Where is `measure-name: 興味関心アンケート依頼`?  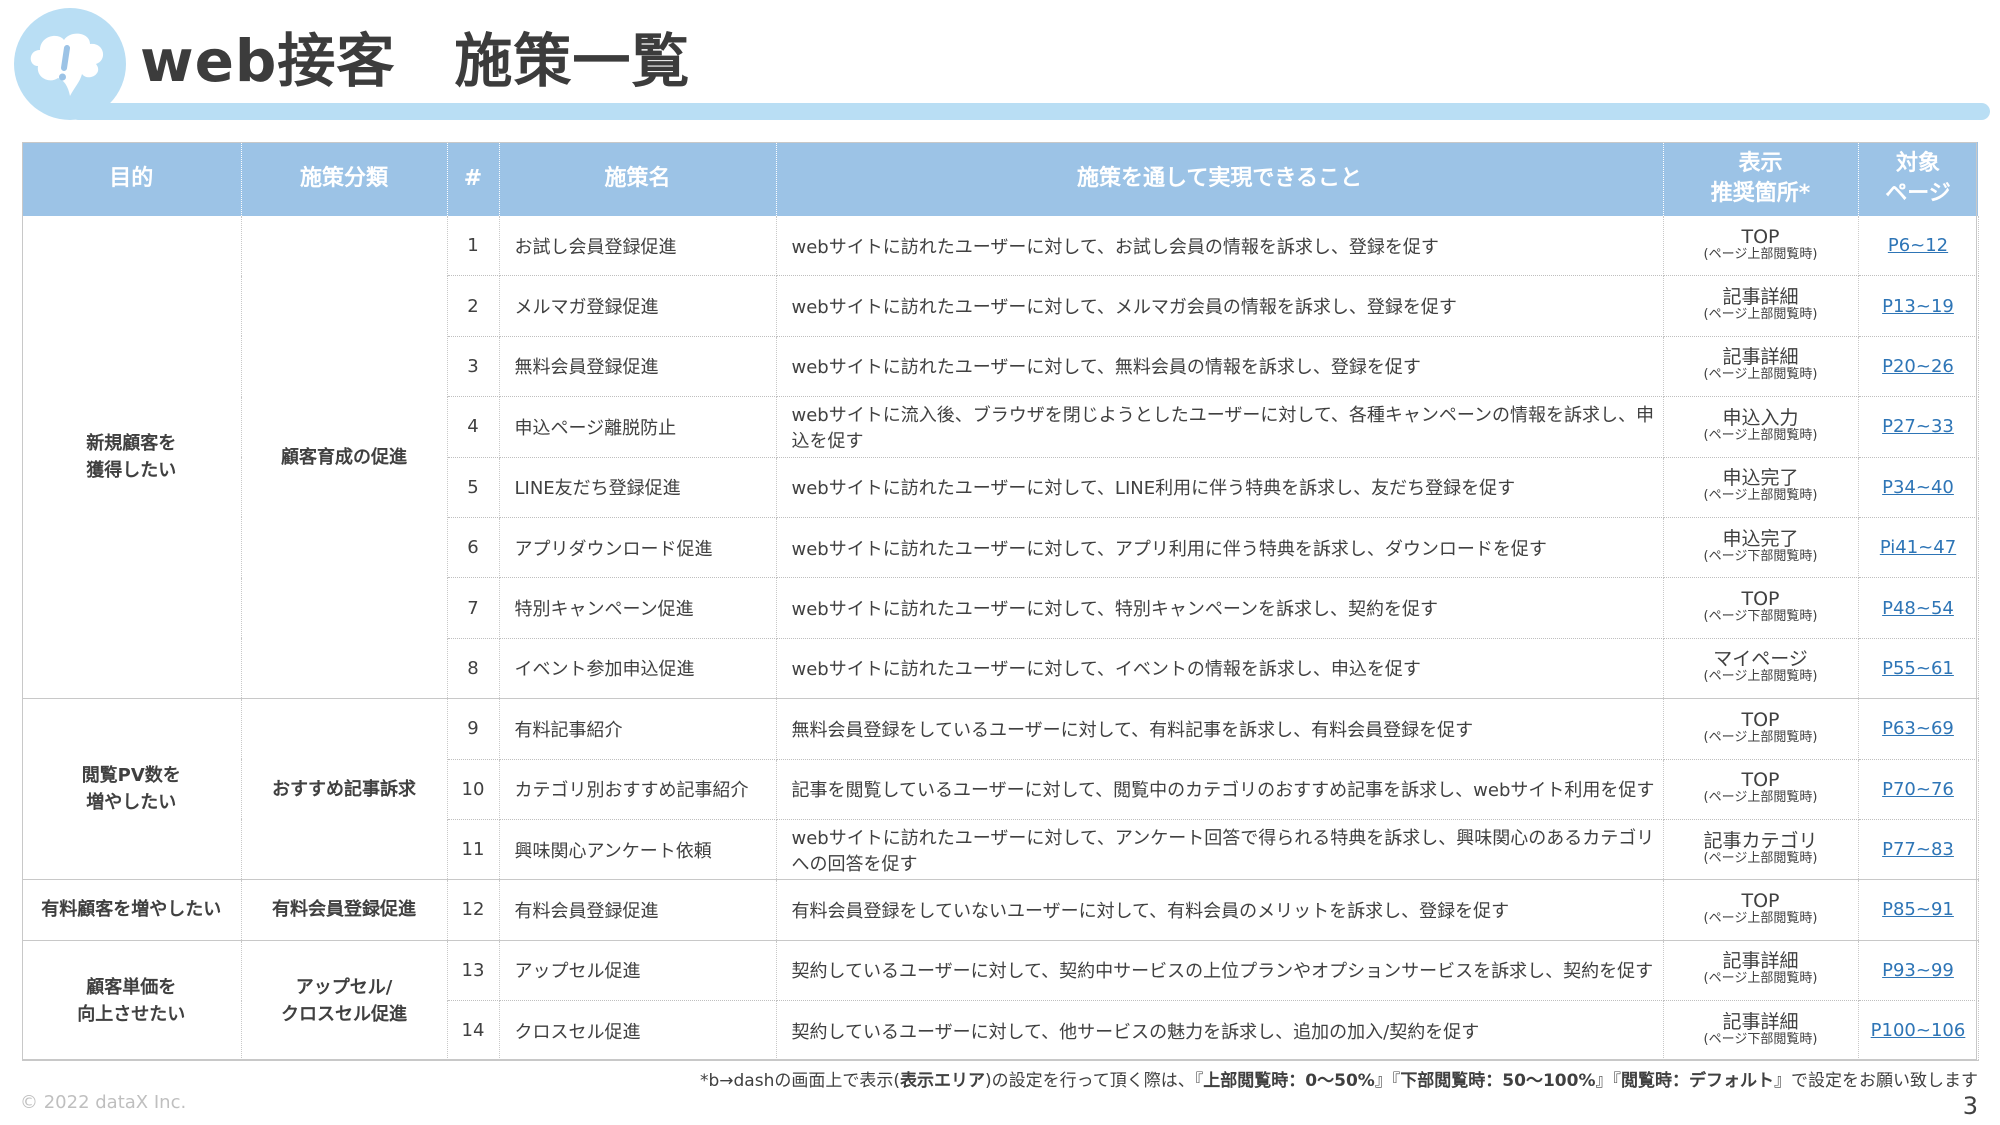
measure-name: 興味関心アンケート依頼 is located at coordinates (638, 850).